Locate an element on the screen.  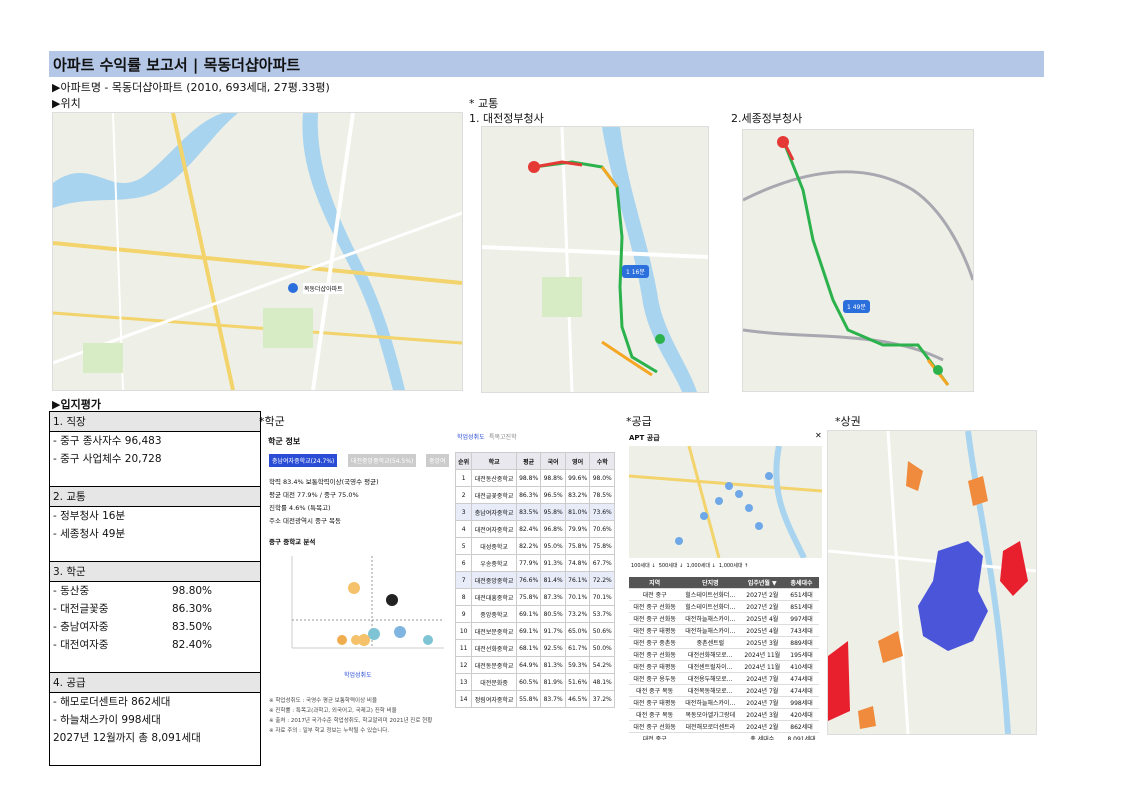
supply-table-cell: 474세대 is located at coordinates (801, 678).